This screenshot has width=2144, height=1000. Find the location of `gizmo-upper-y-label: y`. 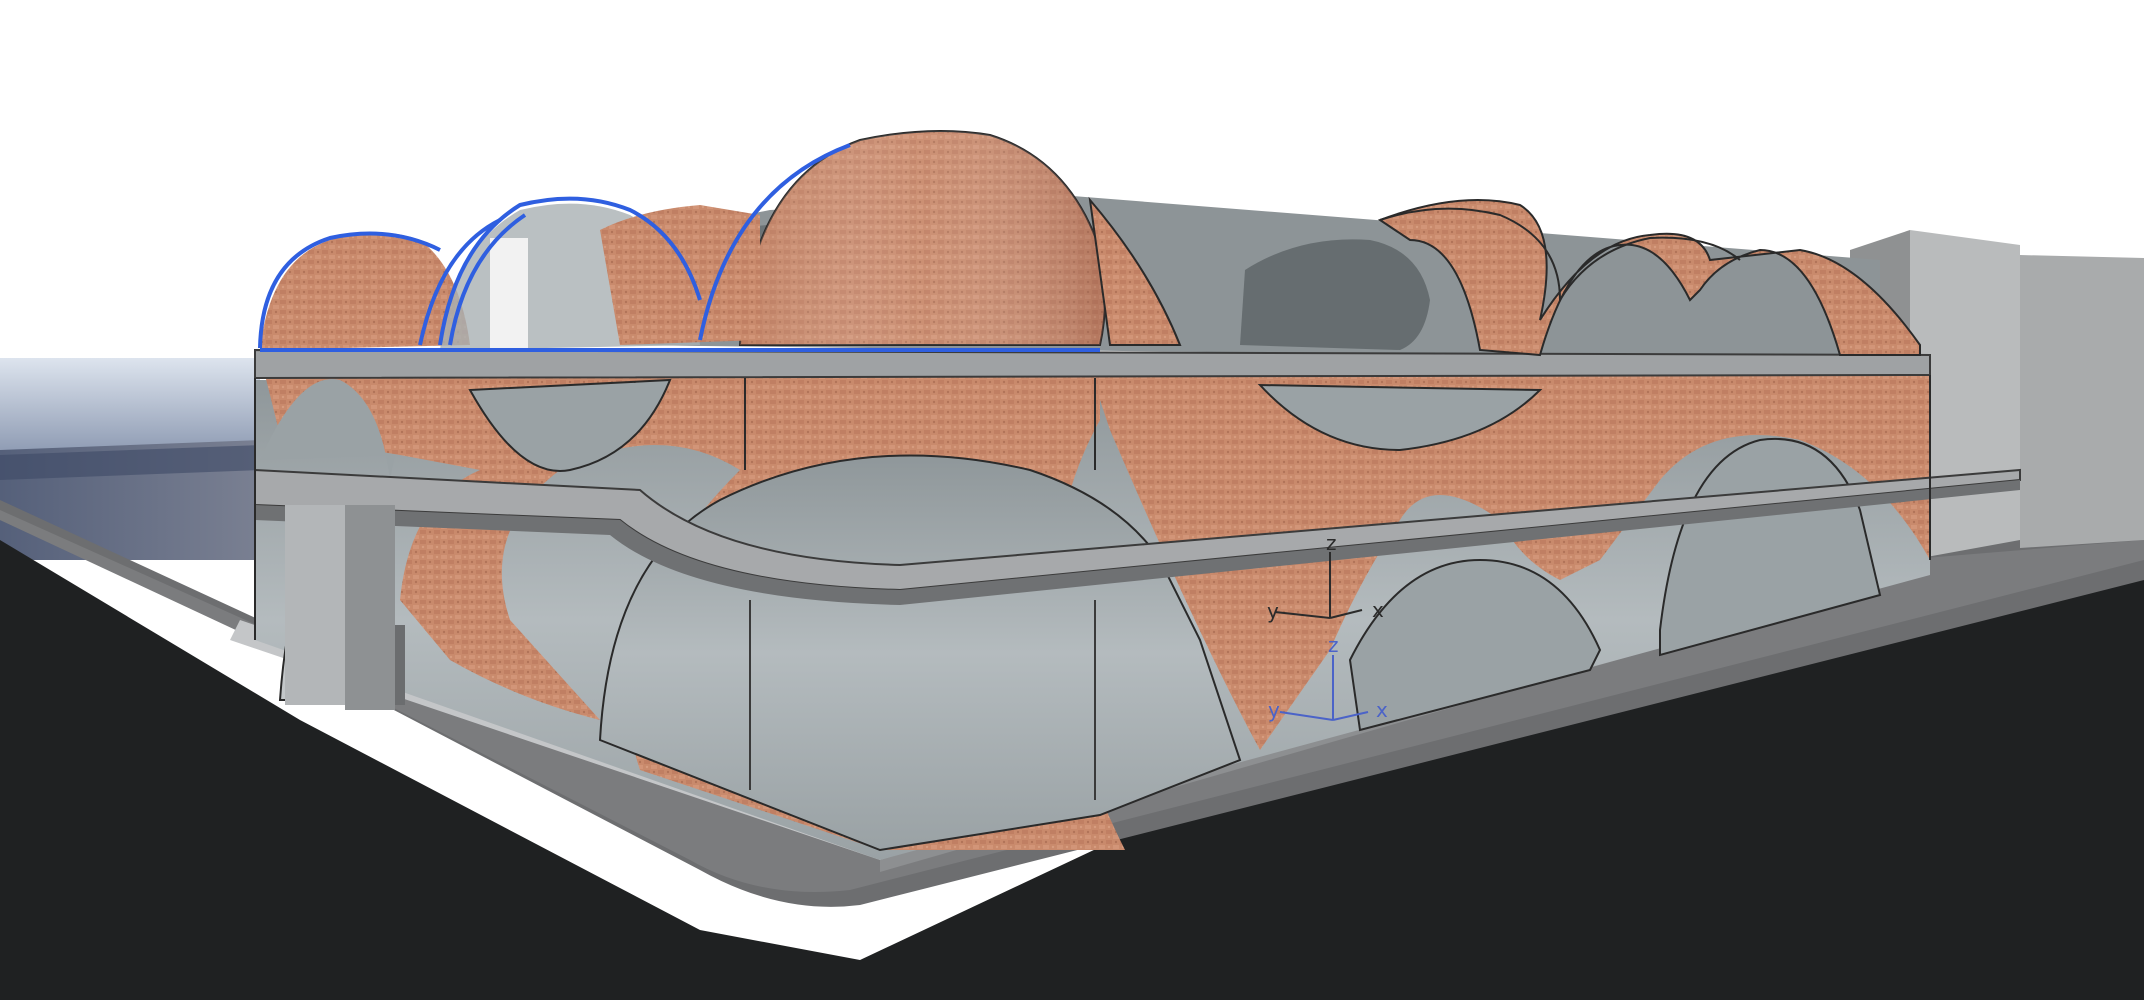

gizmo-upper-y-label: y is located at coordinates (1273, 611).